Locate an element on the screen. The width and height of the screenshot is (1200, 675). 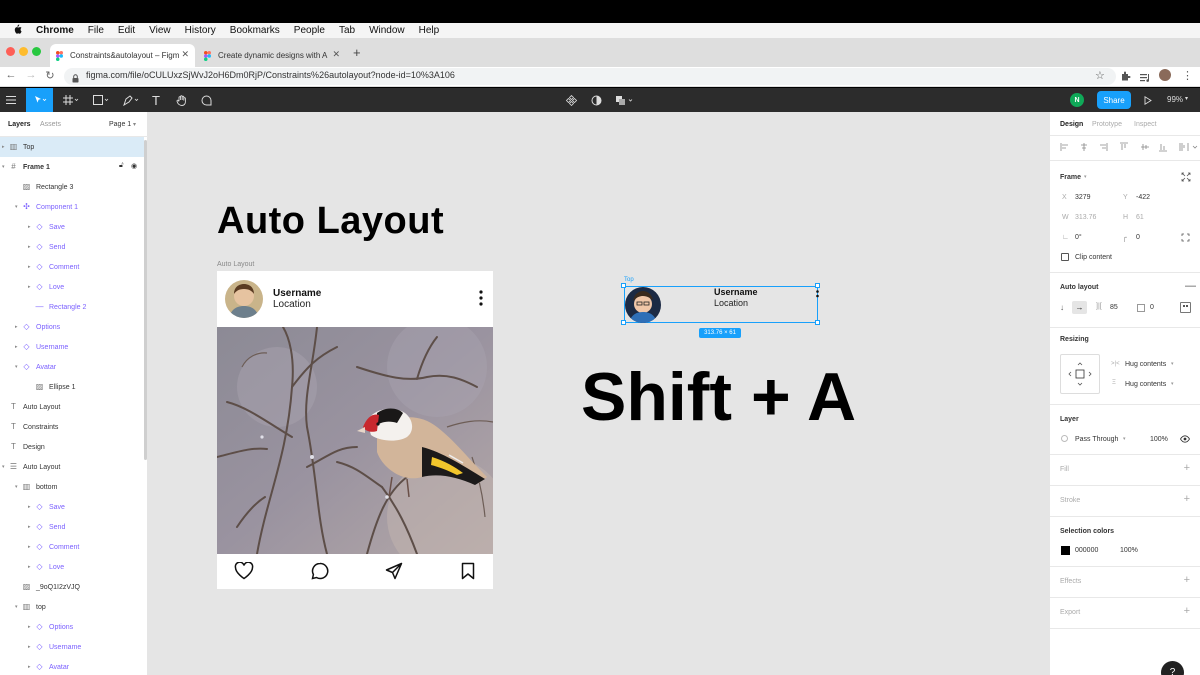
menu-chrome: Chrome is located at coordinates (55, 30).